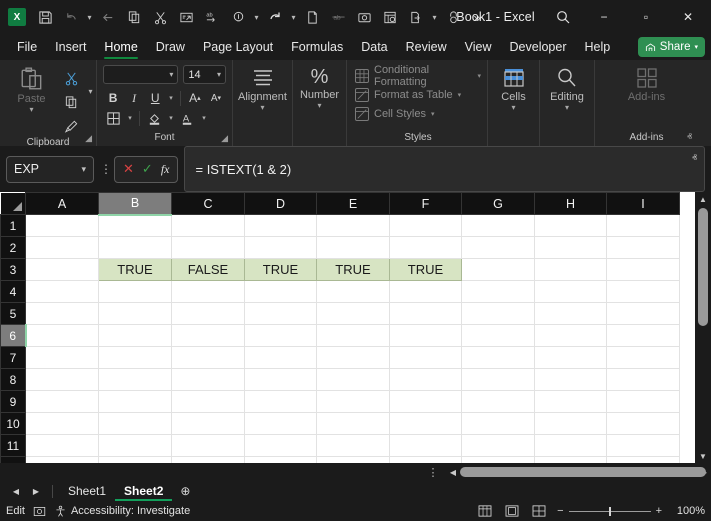 The image size is (711, 521). What do you see at coordinates (70, 47) in the screenshot?
I see `tab-insert: Insert` at bounding box center [70, 47].